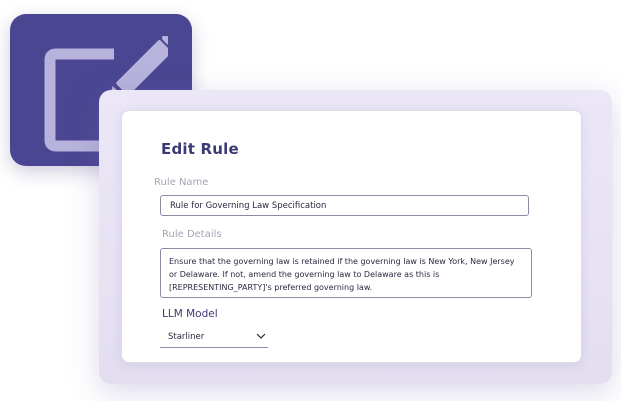  Describe the element at coordinates (192, 234) in the screenshot. I see `rule-details-label: Rule Details` at that location.